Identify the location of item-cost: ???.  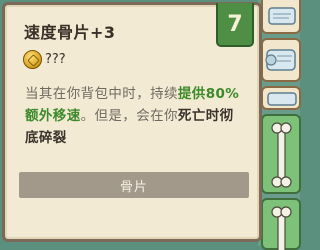
(44, 59).